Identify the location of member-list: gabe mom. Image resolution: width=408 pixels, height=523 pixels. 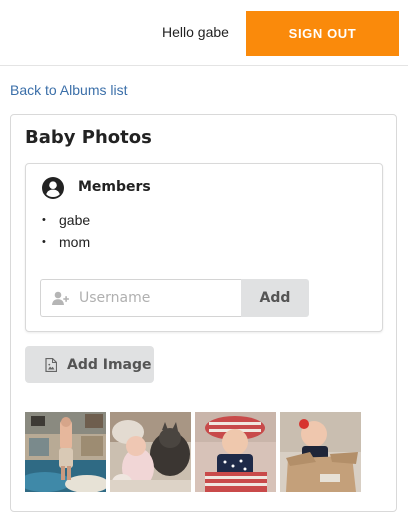
(66, 234).